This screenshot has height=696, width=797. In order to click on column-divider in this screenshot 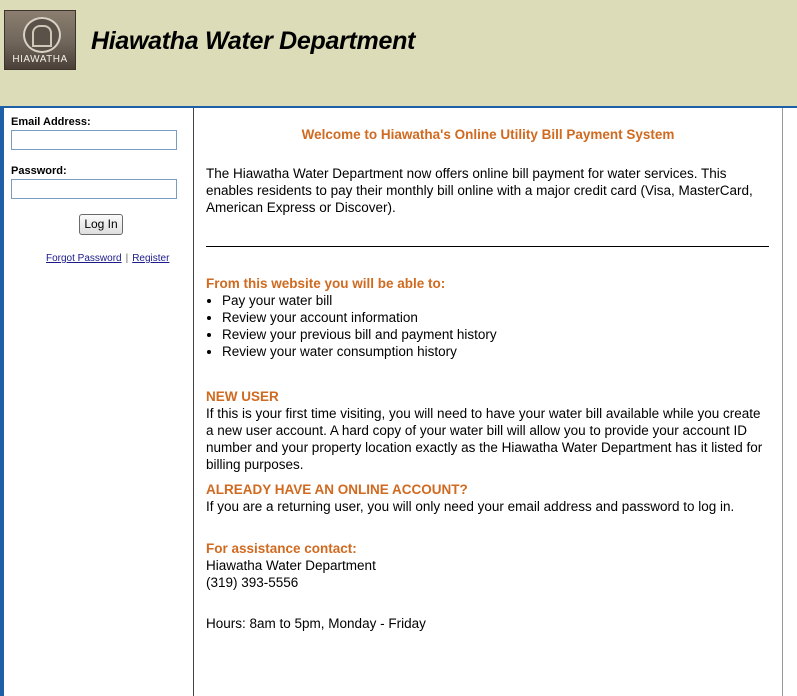, I will do `click(193, 402)`.